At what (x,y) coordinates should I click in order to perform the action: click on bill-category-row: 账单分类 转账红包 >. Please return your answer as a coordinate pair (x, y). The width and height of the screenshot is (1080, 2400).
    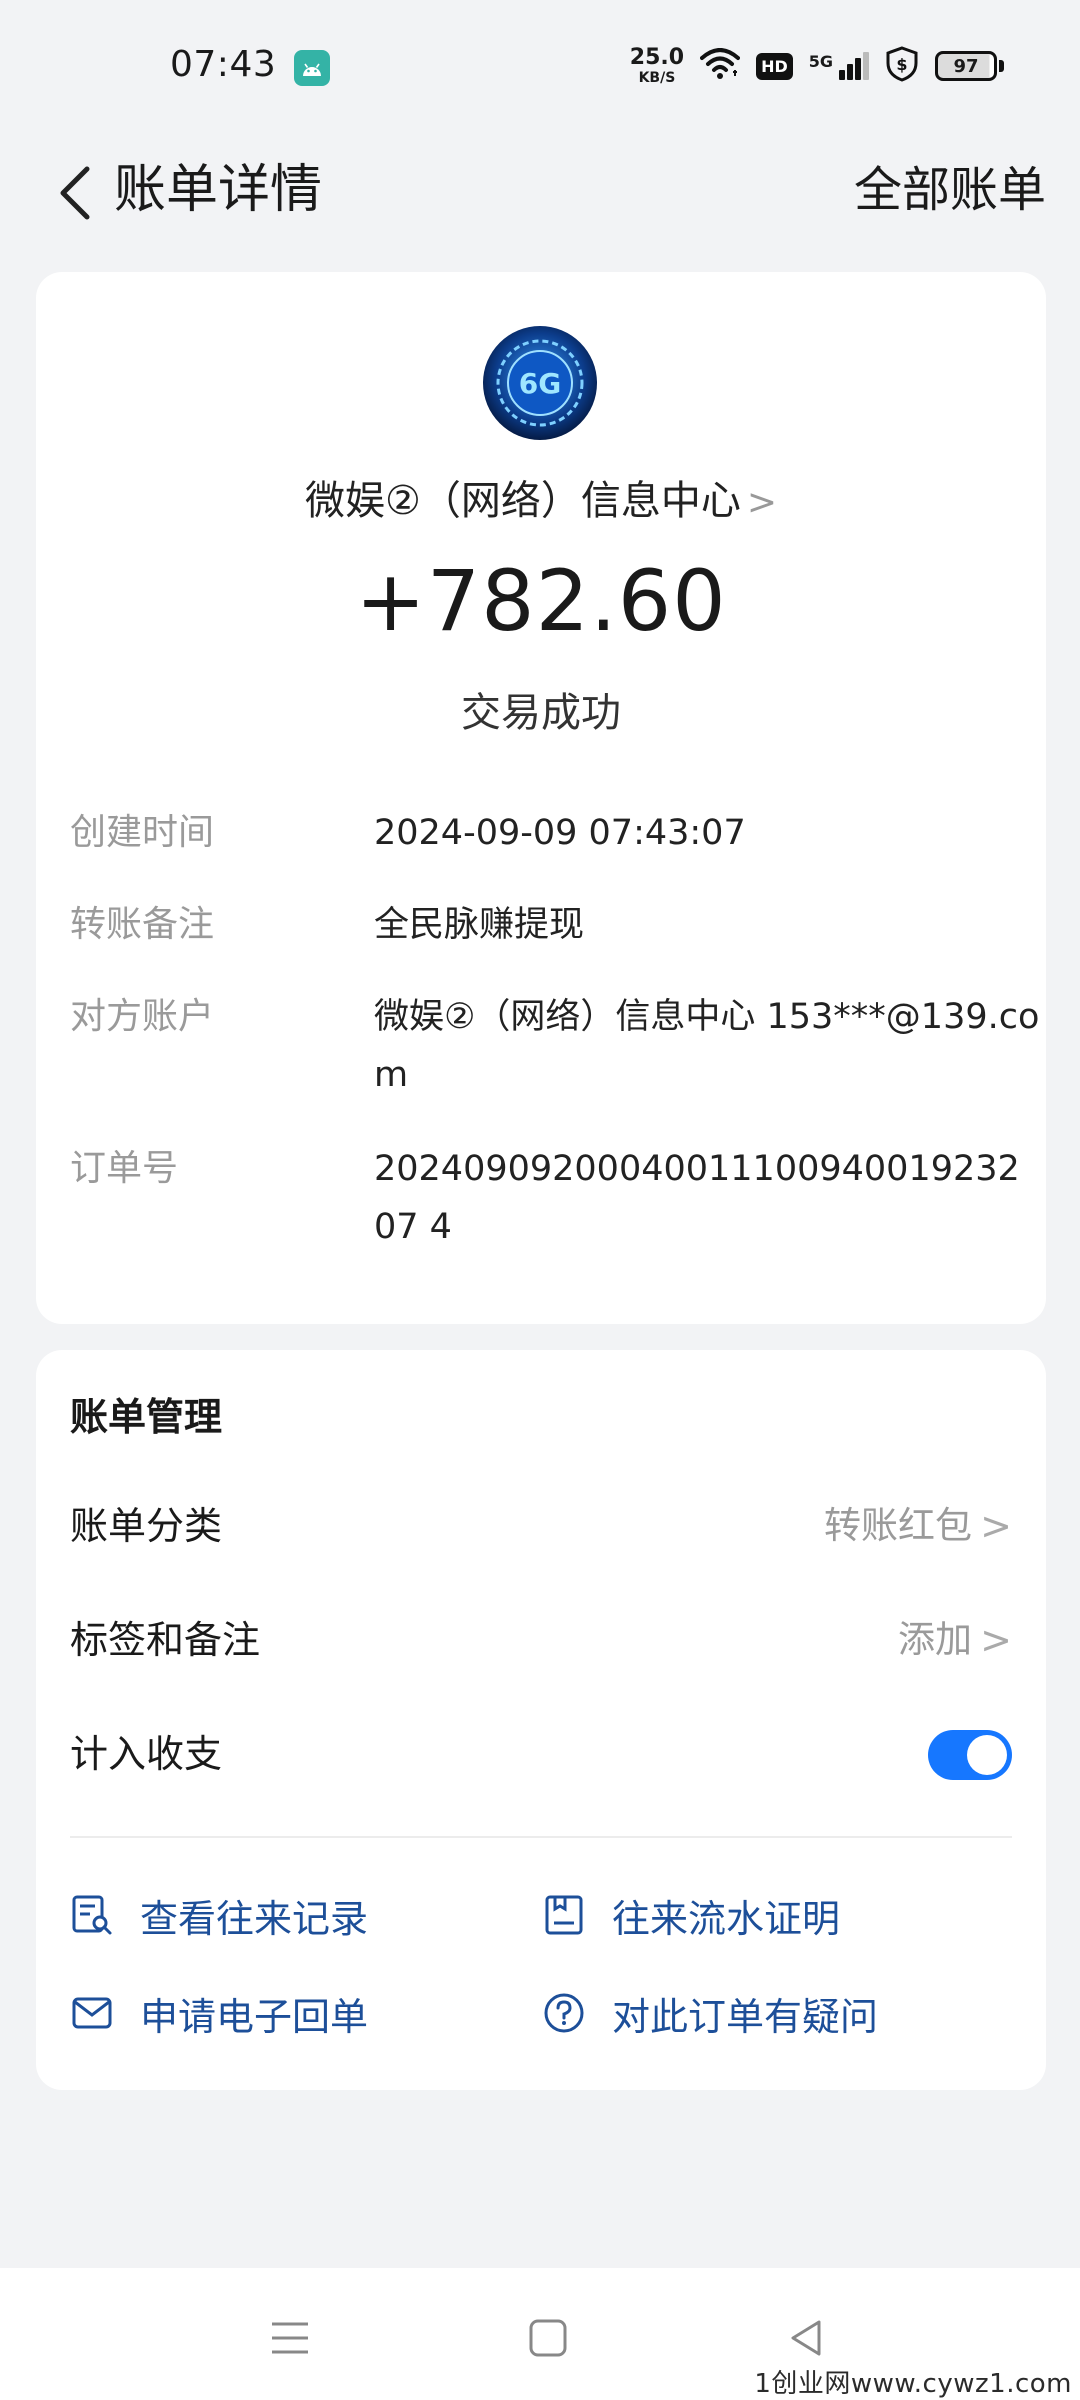
    Looking at the image, I should click on (541, 1526).